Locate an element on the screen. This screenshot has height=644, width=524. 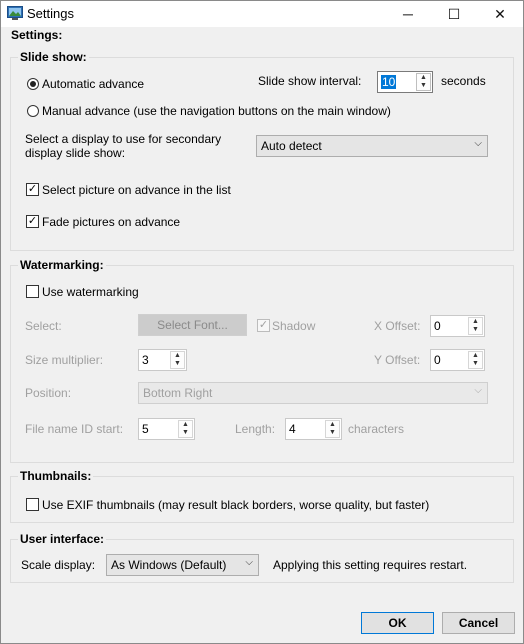
select-label: Select: is located at coordinates (43, 326).